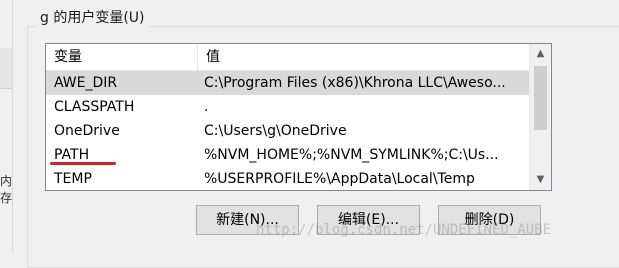 The width and height of the screenshot is (619, 268). I want to click on list-row-classpath: CLASSPATH ., so click(287, 107).